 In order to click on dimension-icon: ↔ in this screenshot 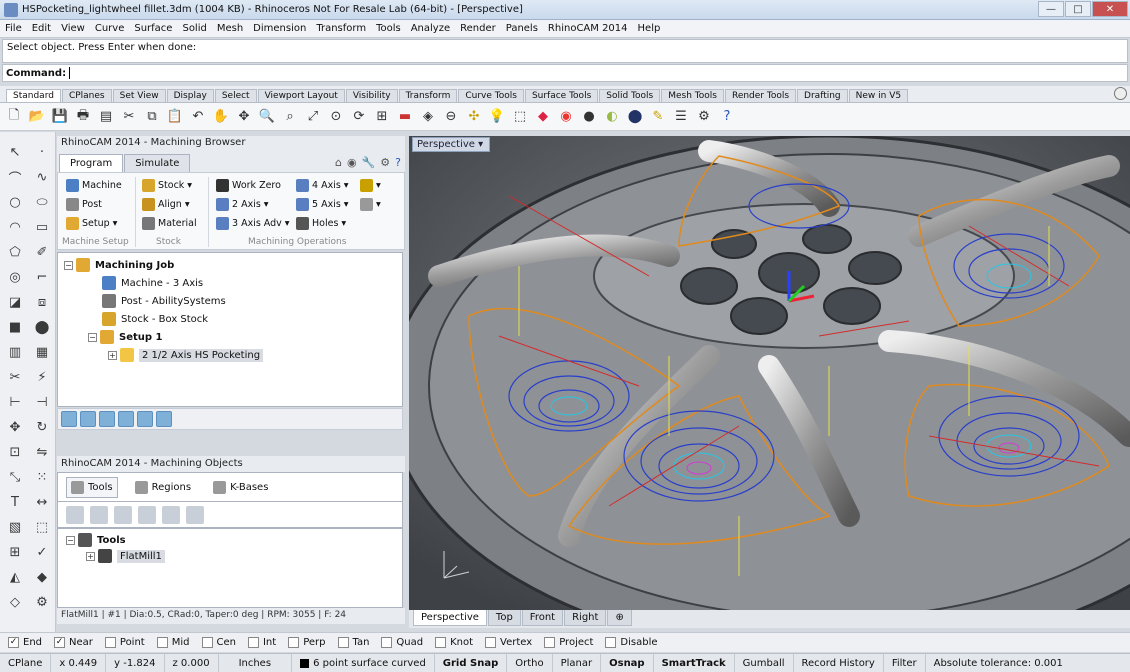, I will do `click(42, 502)`.